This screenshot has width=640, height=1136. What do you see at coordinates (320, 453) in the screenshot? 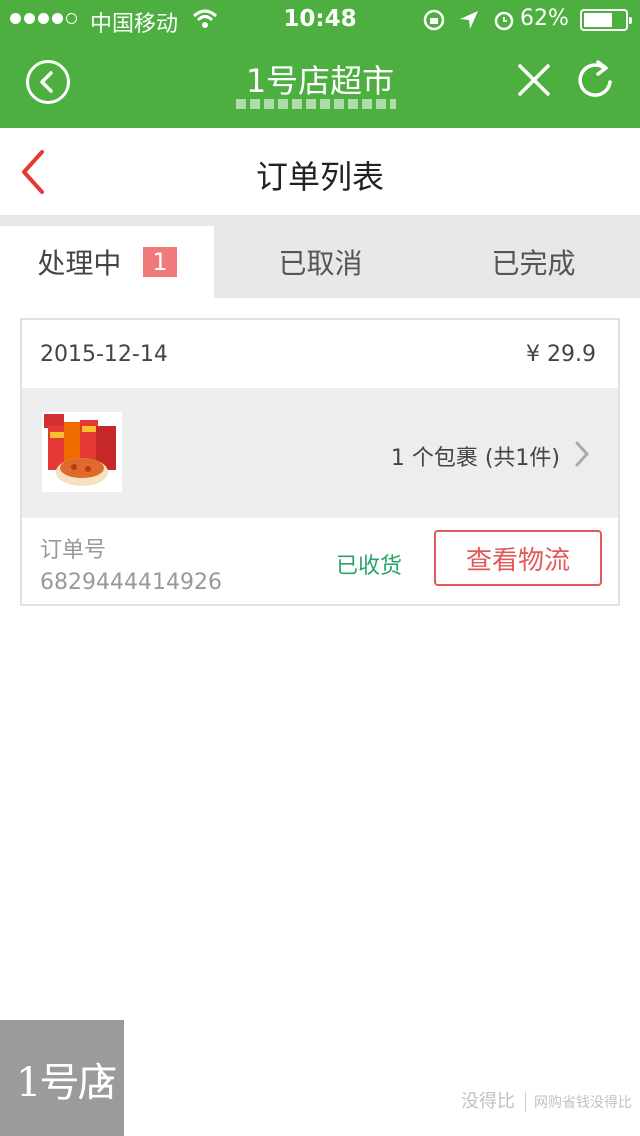
I see `package-row: 1 个包裹 (共1件)` at bounding box center [320, 453].